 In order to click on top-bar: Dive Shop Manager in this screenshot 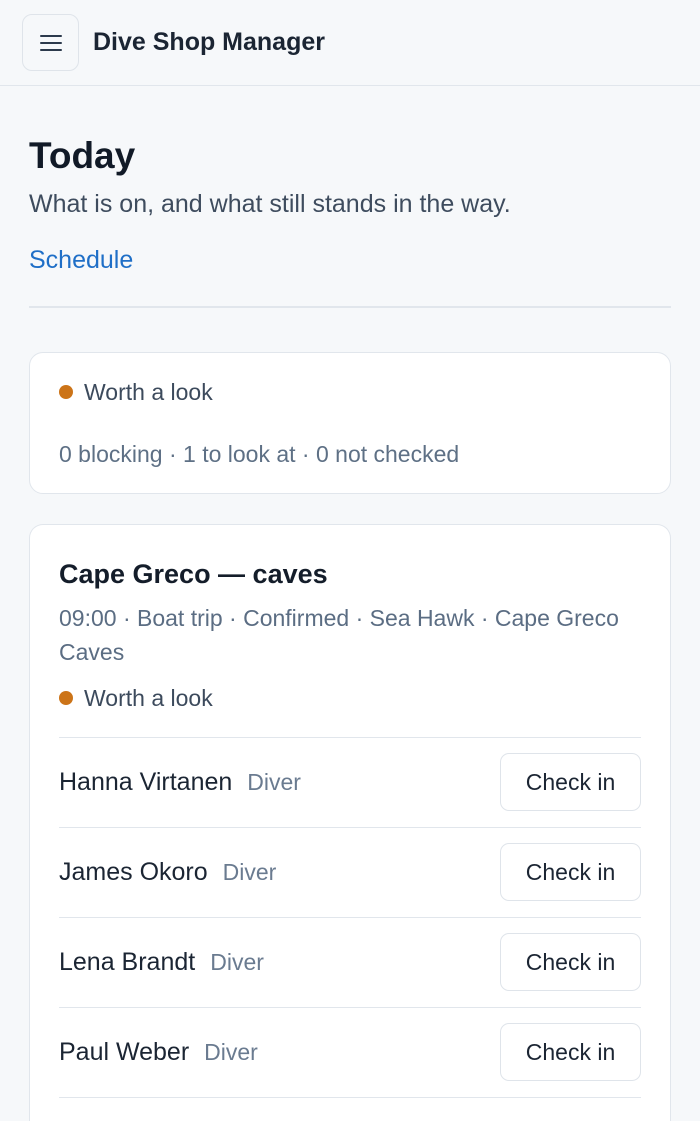, I will do `click(350, 43)`.